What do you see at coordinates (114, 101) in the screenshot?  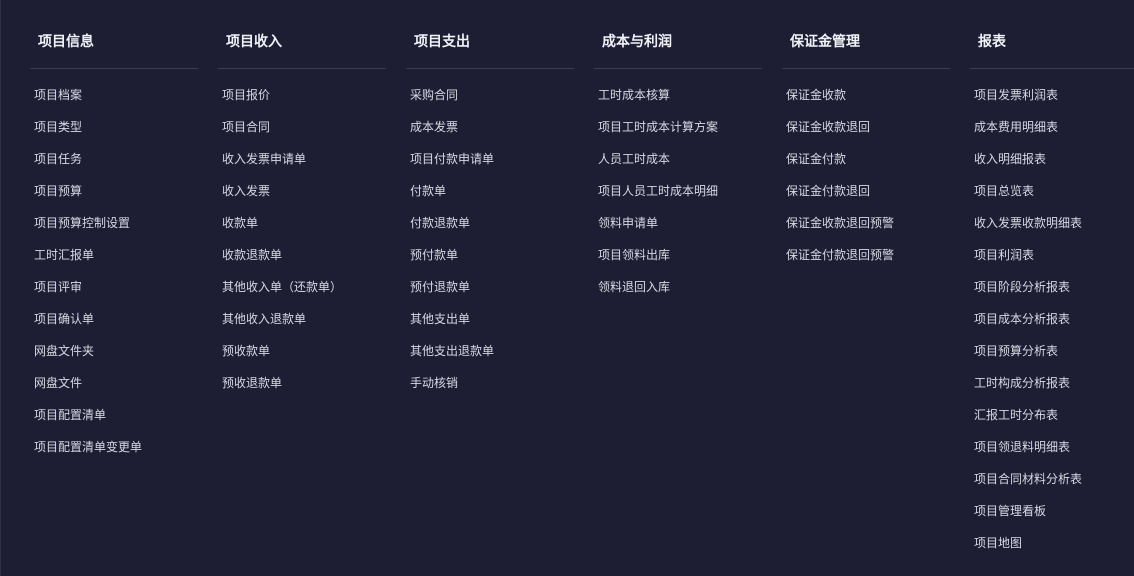 I see `menu-item: 项目档案` at bounding box center [114, 101].